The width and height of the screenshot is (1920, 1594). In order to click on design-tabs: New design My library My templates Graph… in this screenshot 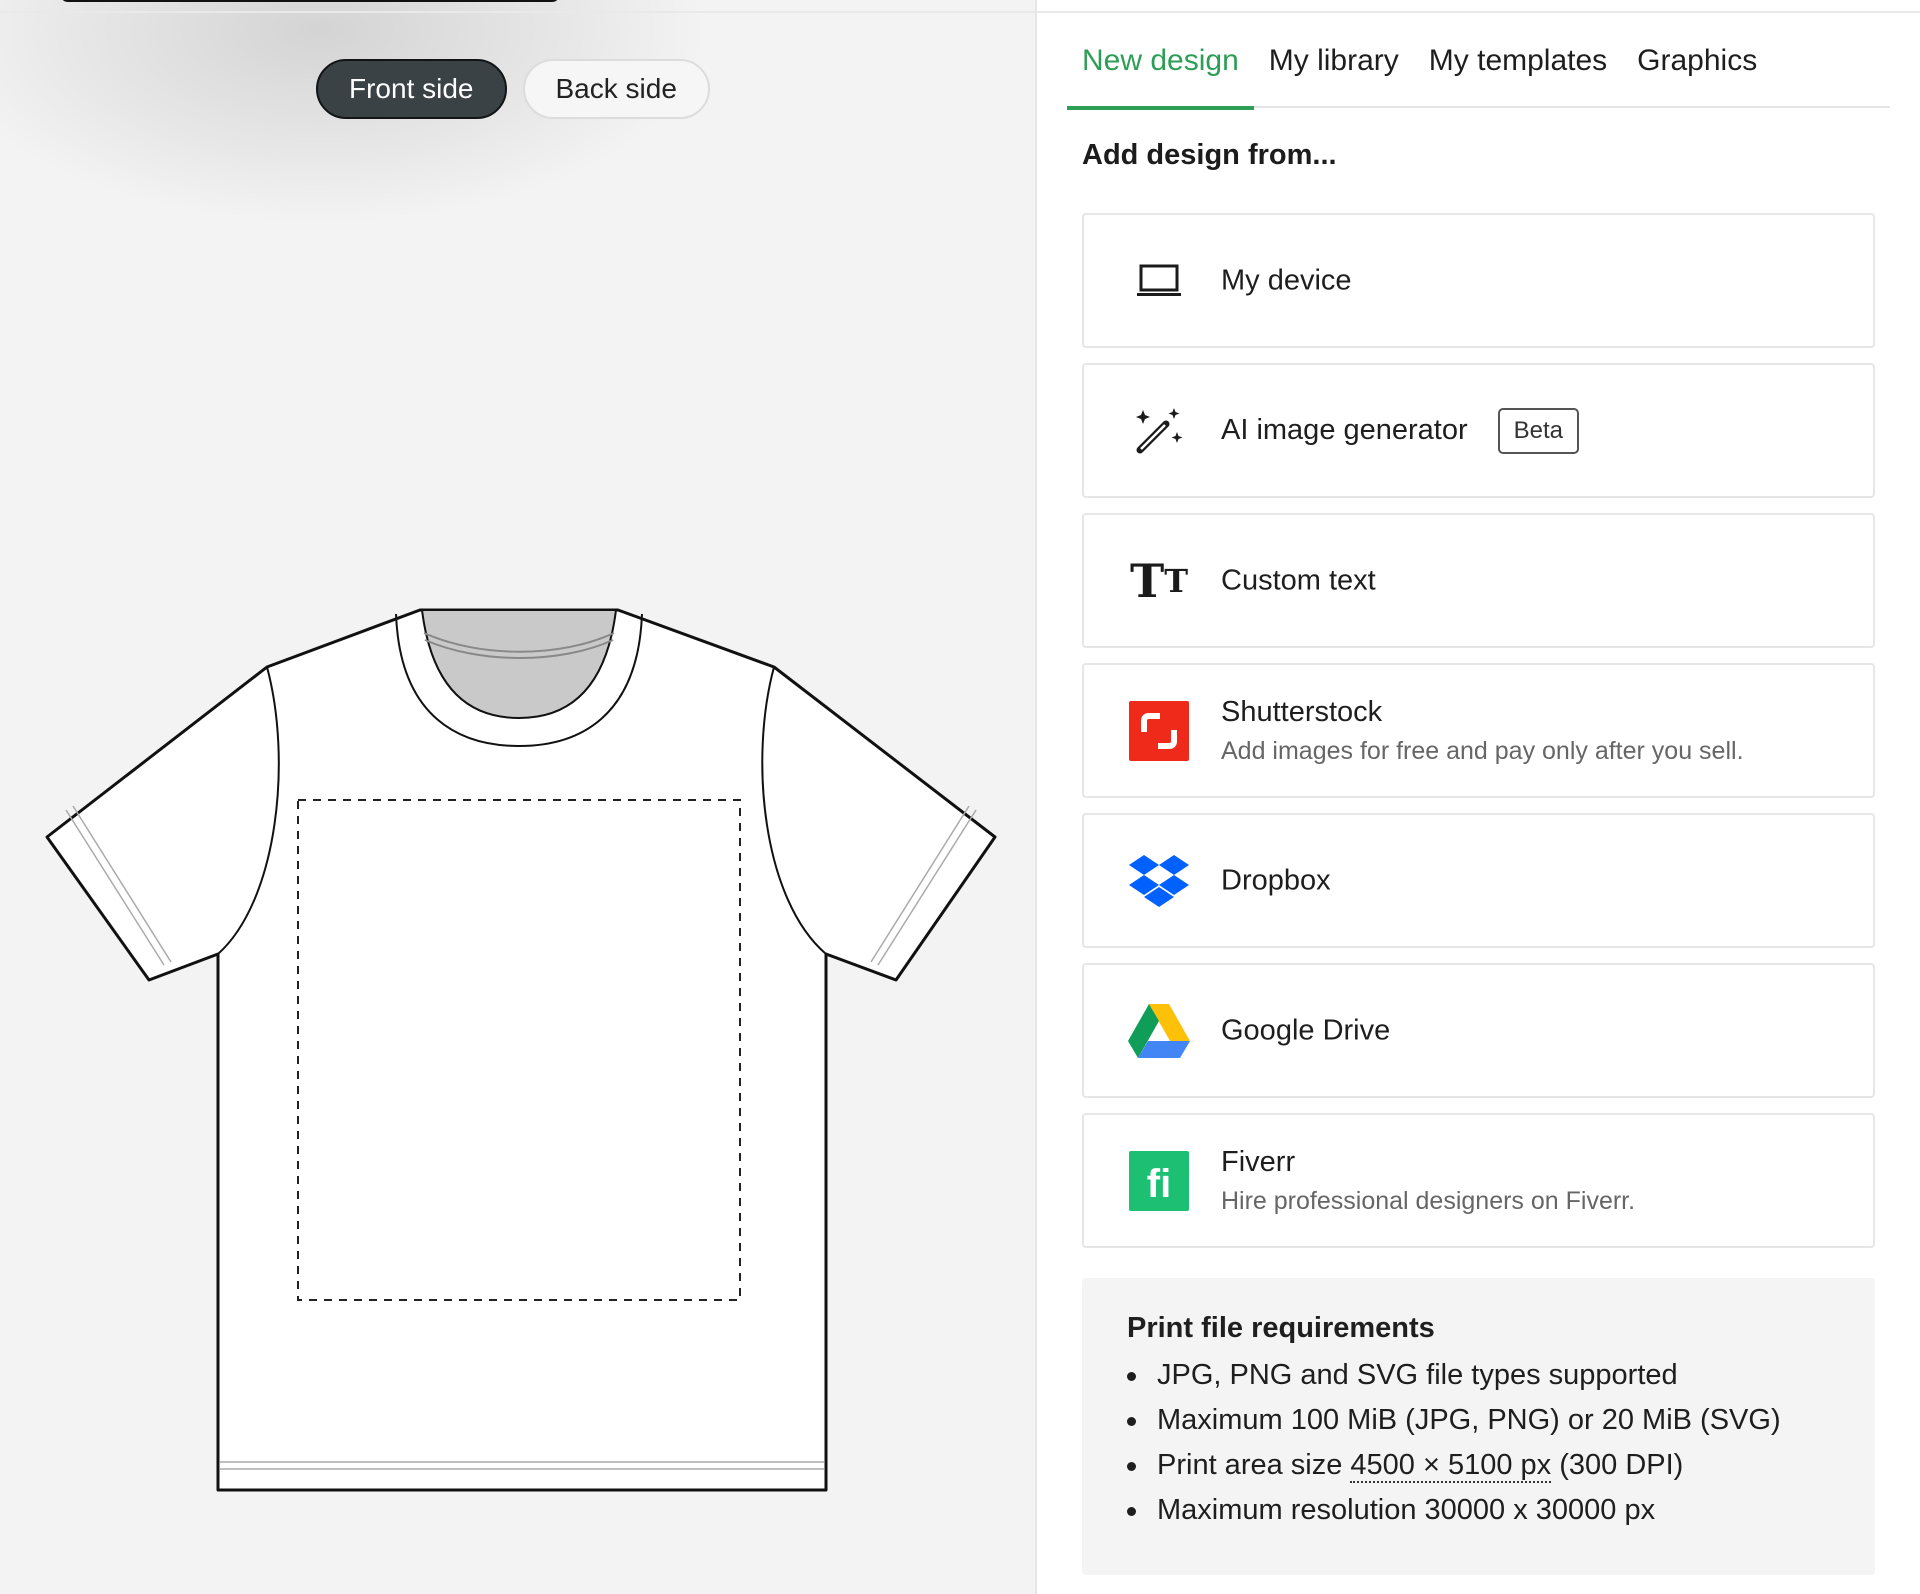, I will do `click(1478, 61)`.